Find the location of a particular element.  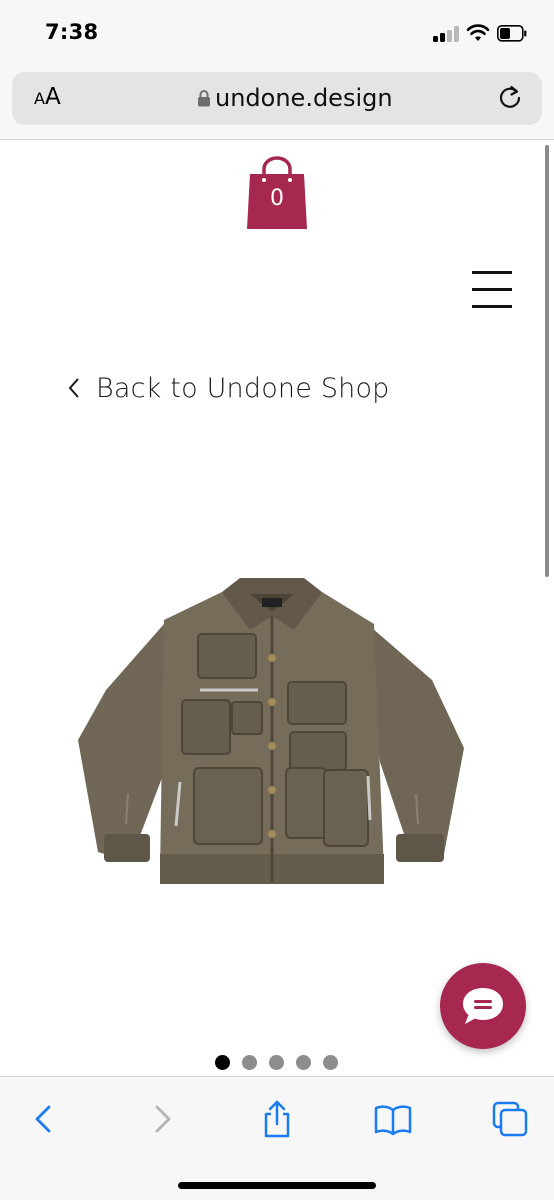

book-icon is located at coordinates (393, 1119).